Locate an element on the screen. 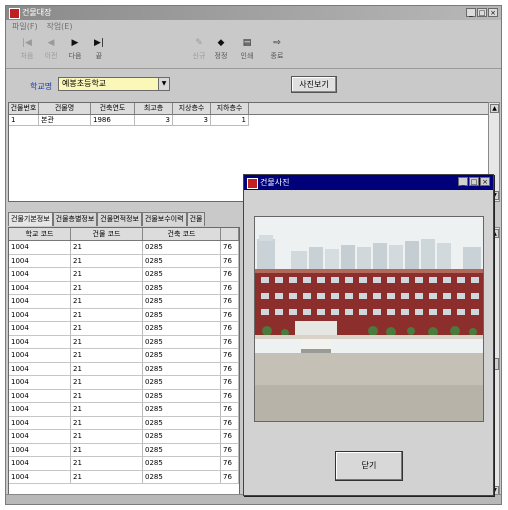 Image resolution: width=508 pixels, height=510 pixels. print-icon: ▤ is located at coordinates (247, 43).